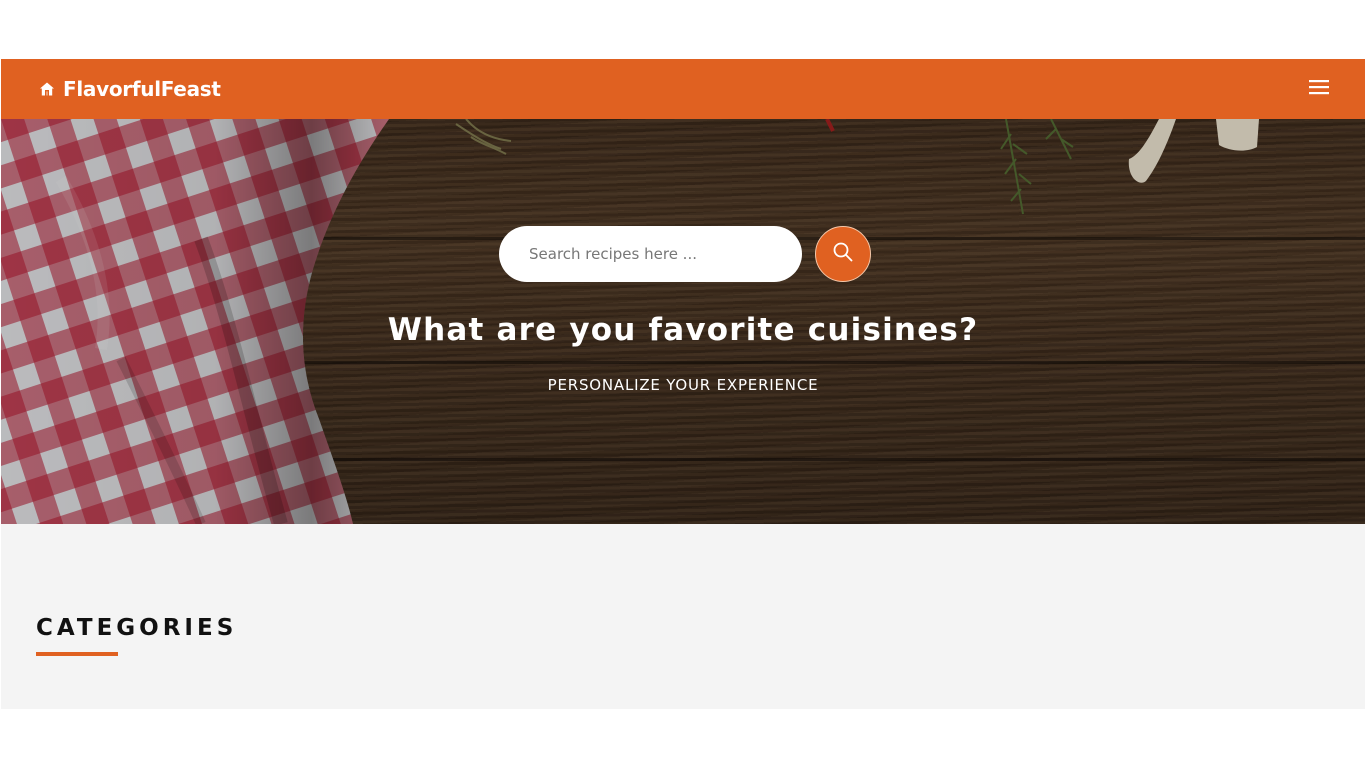 This screenshot has height=768, width=1366. What do you see at coordinates (77, 654) in the screenshot?
I see `heading-underline` at bounding box center [77, 654].